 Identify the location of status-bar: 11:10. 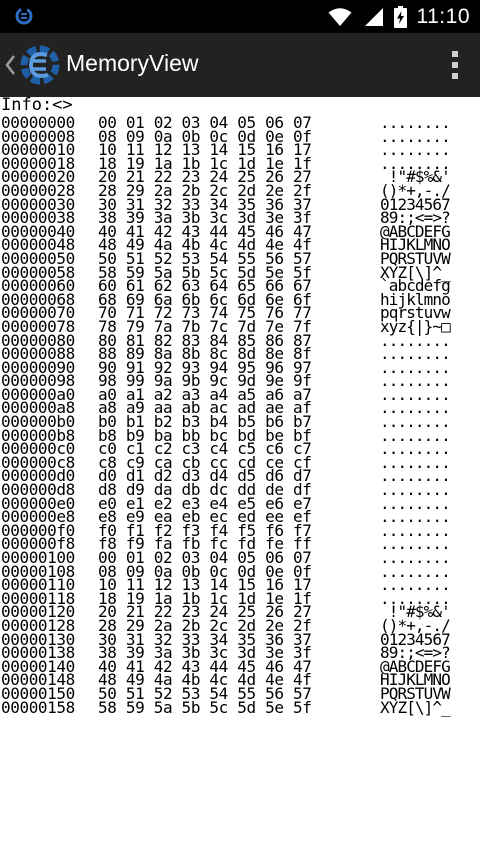
(240, 16).